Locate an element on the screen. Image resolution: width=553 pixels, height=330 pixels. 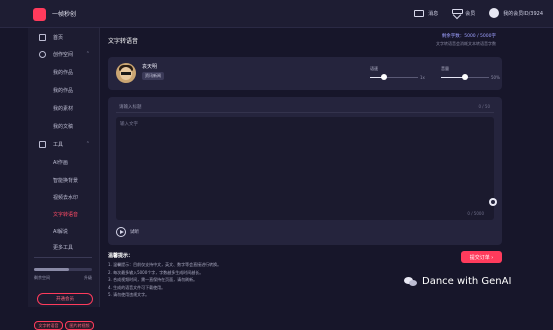
storage-progress-fill is located at coordinates (51, 269).